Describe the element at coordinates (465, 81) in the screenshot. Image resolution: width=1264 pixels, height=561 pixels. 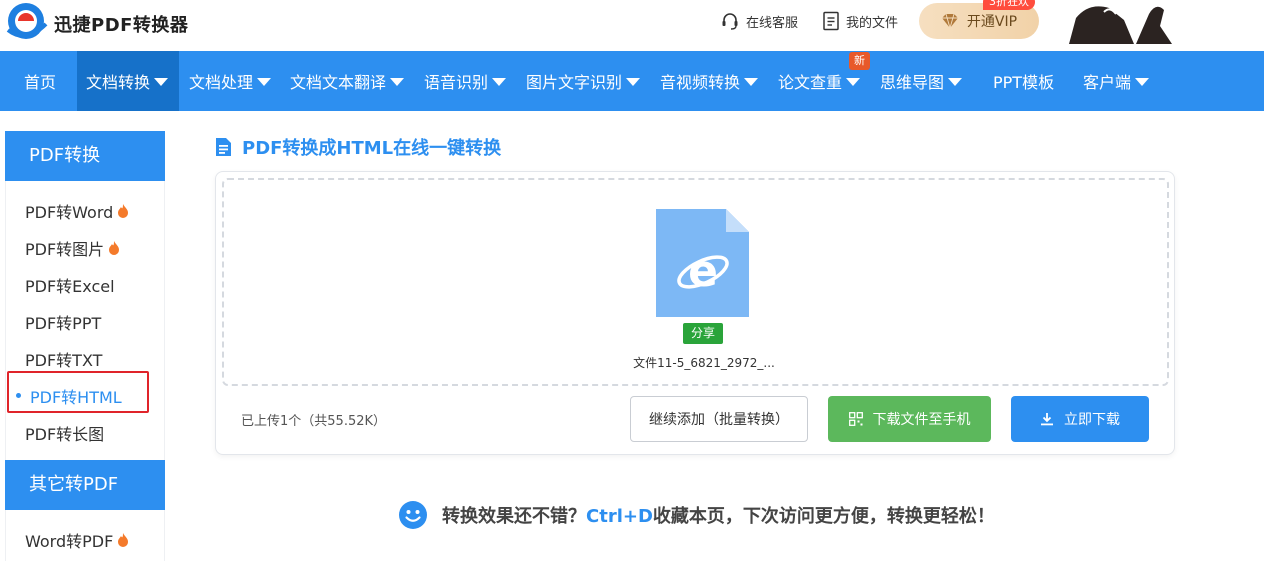
I see `nav-speech: 语音识别` at that location.